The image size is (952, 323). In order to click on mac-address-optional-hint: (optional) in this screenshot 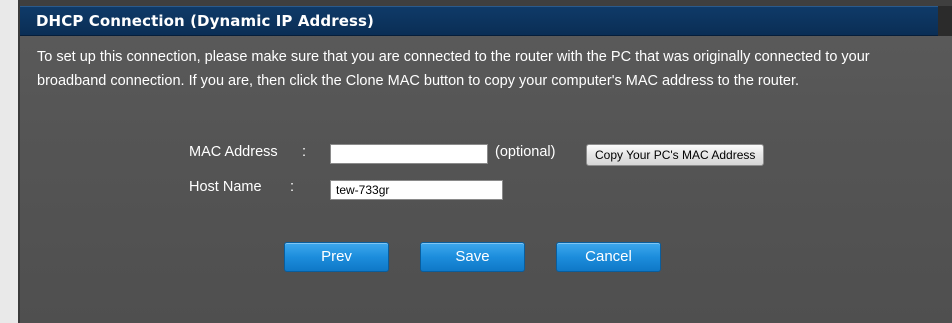, I will do `click(525, 152)`.